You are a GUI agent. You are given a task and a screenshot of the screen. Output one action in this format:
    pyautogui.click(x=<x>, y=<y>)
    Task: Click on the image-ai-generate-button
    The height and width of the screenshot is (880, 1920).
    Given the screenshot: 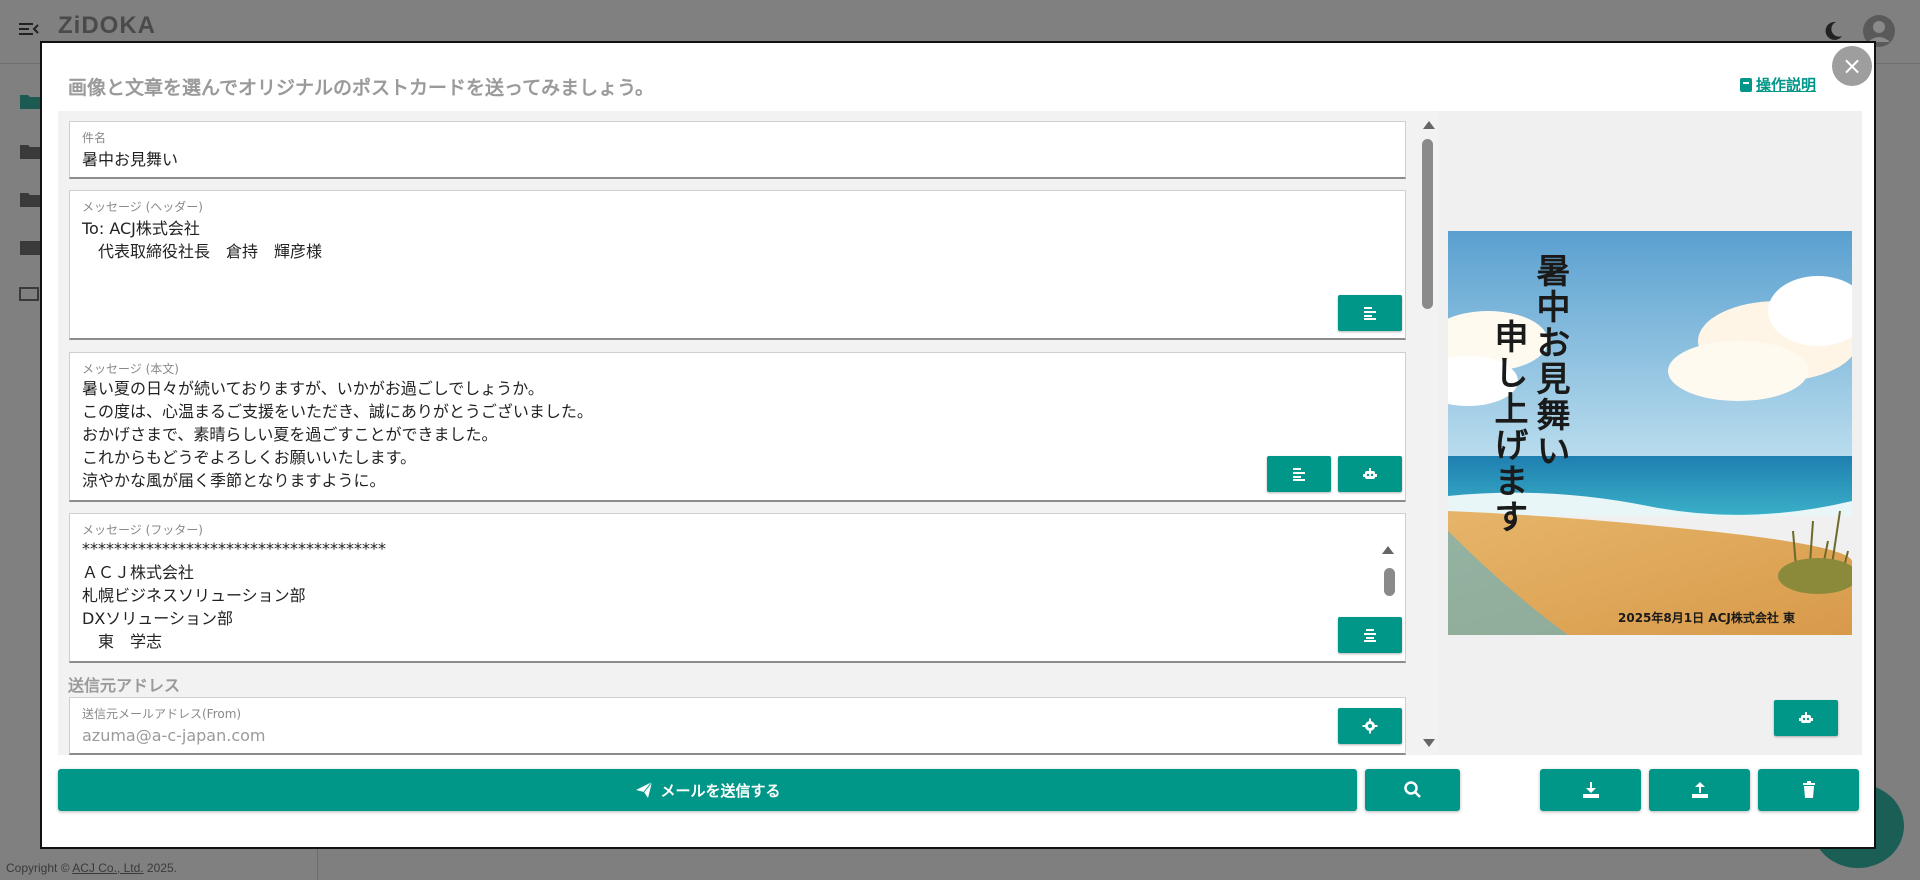 What is the action you would take?
    pyautogui.click(x=1806, y=718)
    